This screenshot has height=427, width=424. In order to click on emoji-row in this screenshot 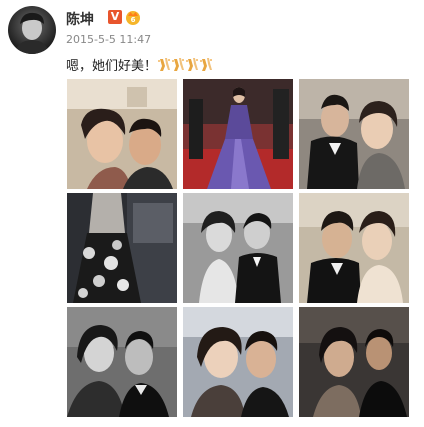, I will do `click(185, 65)`.